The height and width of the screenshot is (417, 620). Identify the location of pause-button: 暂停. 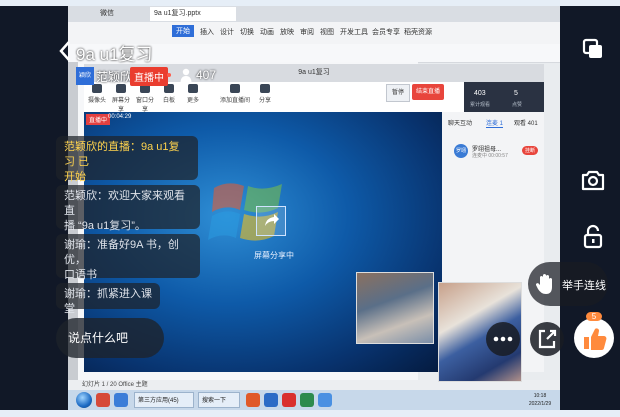
(398, 93).